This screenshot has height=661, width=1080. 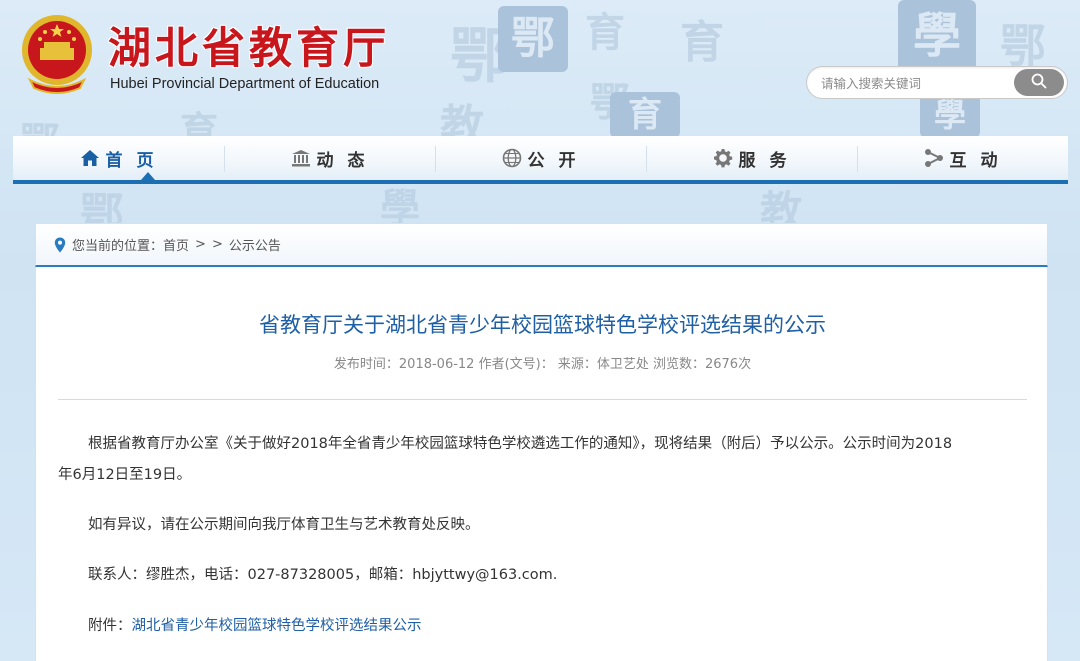 What do you see at coordinates (542, 399) in the screenshot?
I see `article-divider` at bounding box center [542, 399].